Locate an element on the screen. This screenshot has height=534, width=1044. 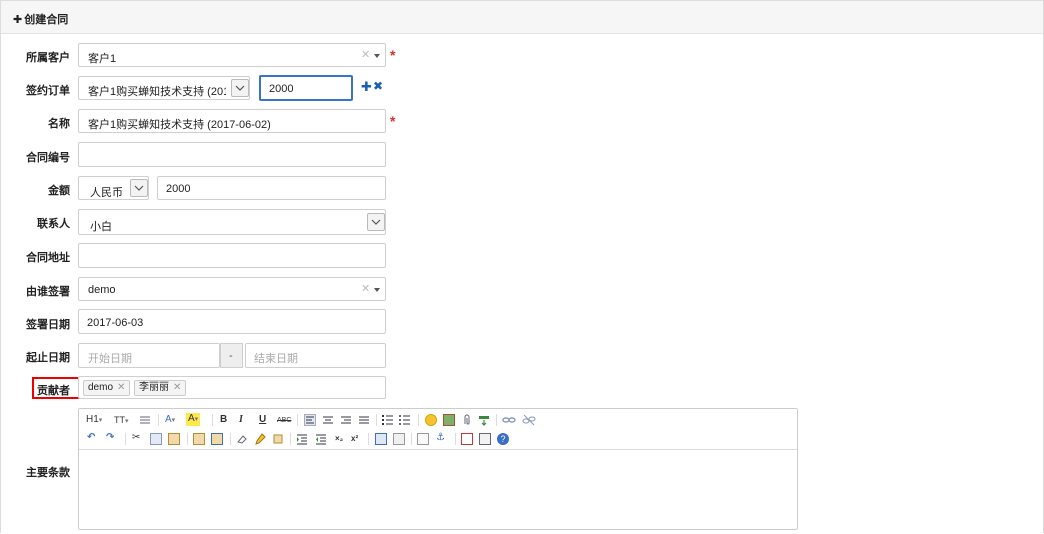
signed-date-value: 2017-06-03 is located at coordinates (115, 323).